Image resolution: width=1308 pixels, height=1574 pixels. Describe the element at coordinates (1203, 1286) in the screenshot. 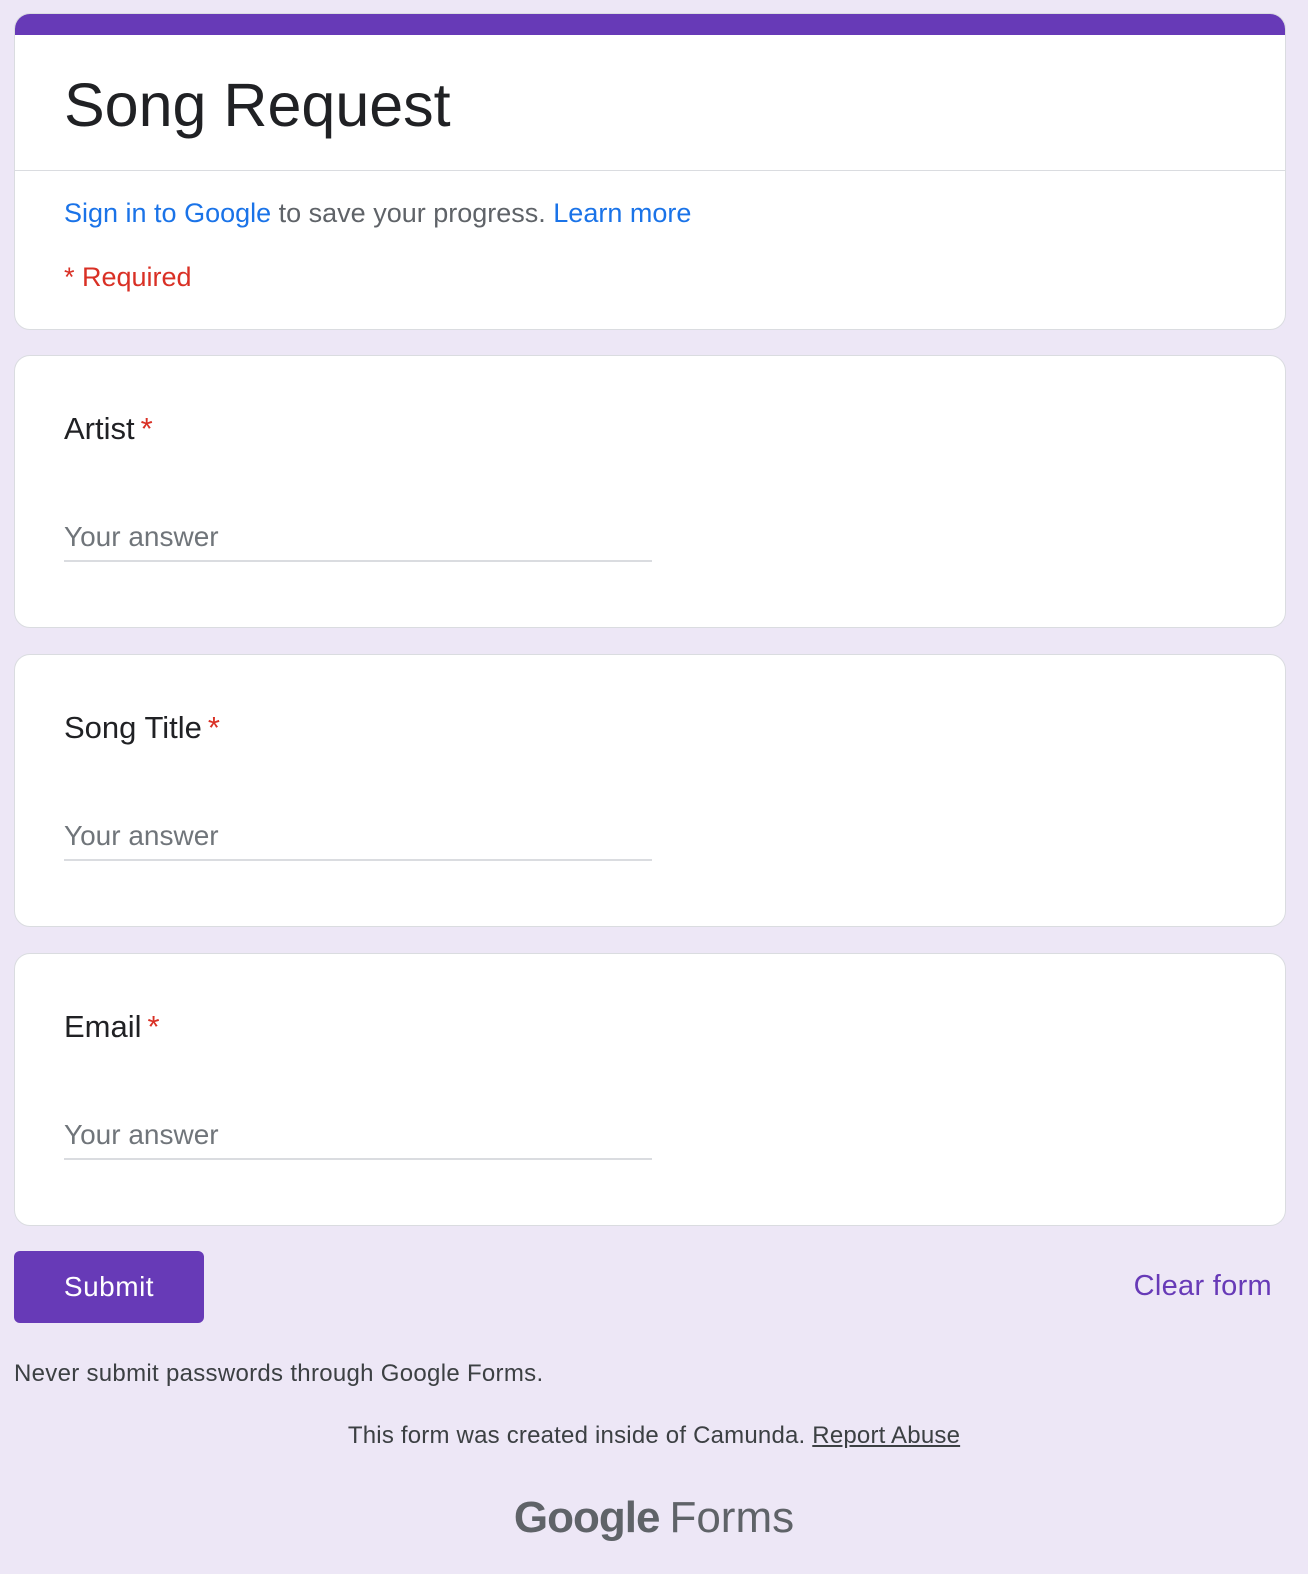

I see `clear-form-button: Clear form` at that location.